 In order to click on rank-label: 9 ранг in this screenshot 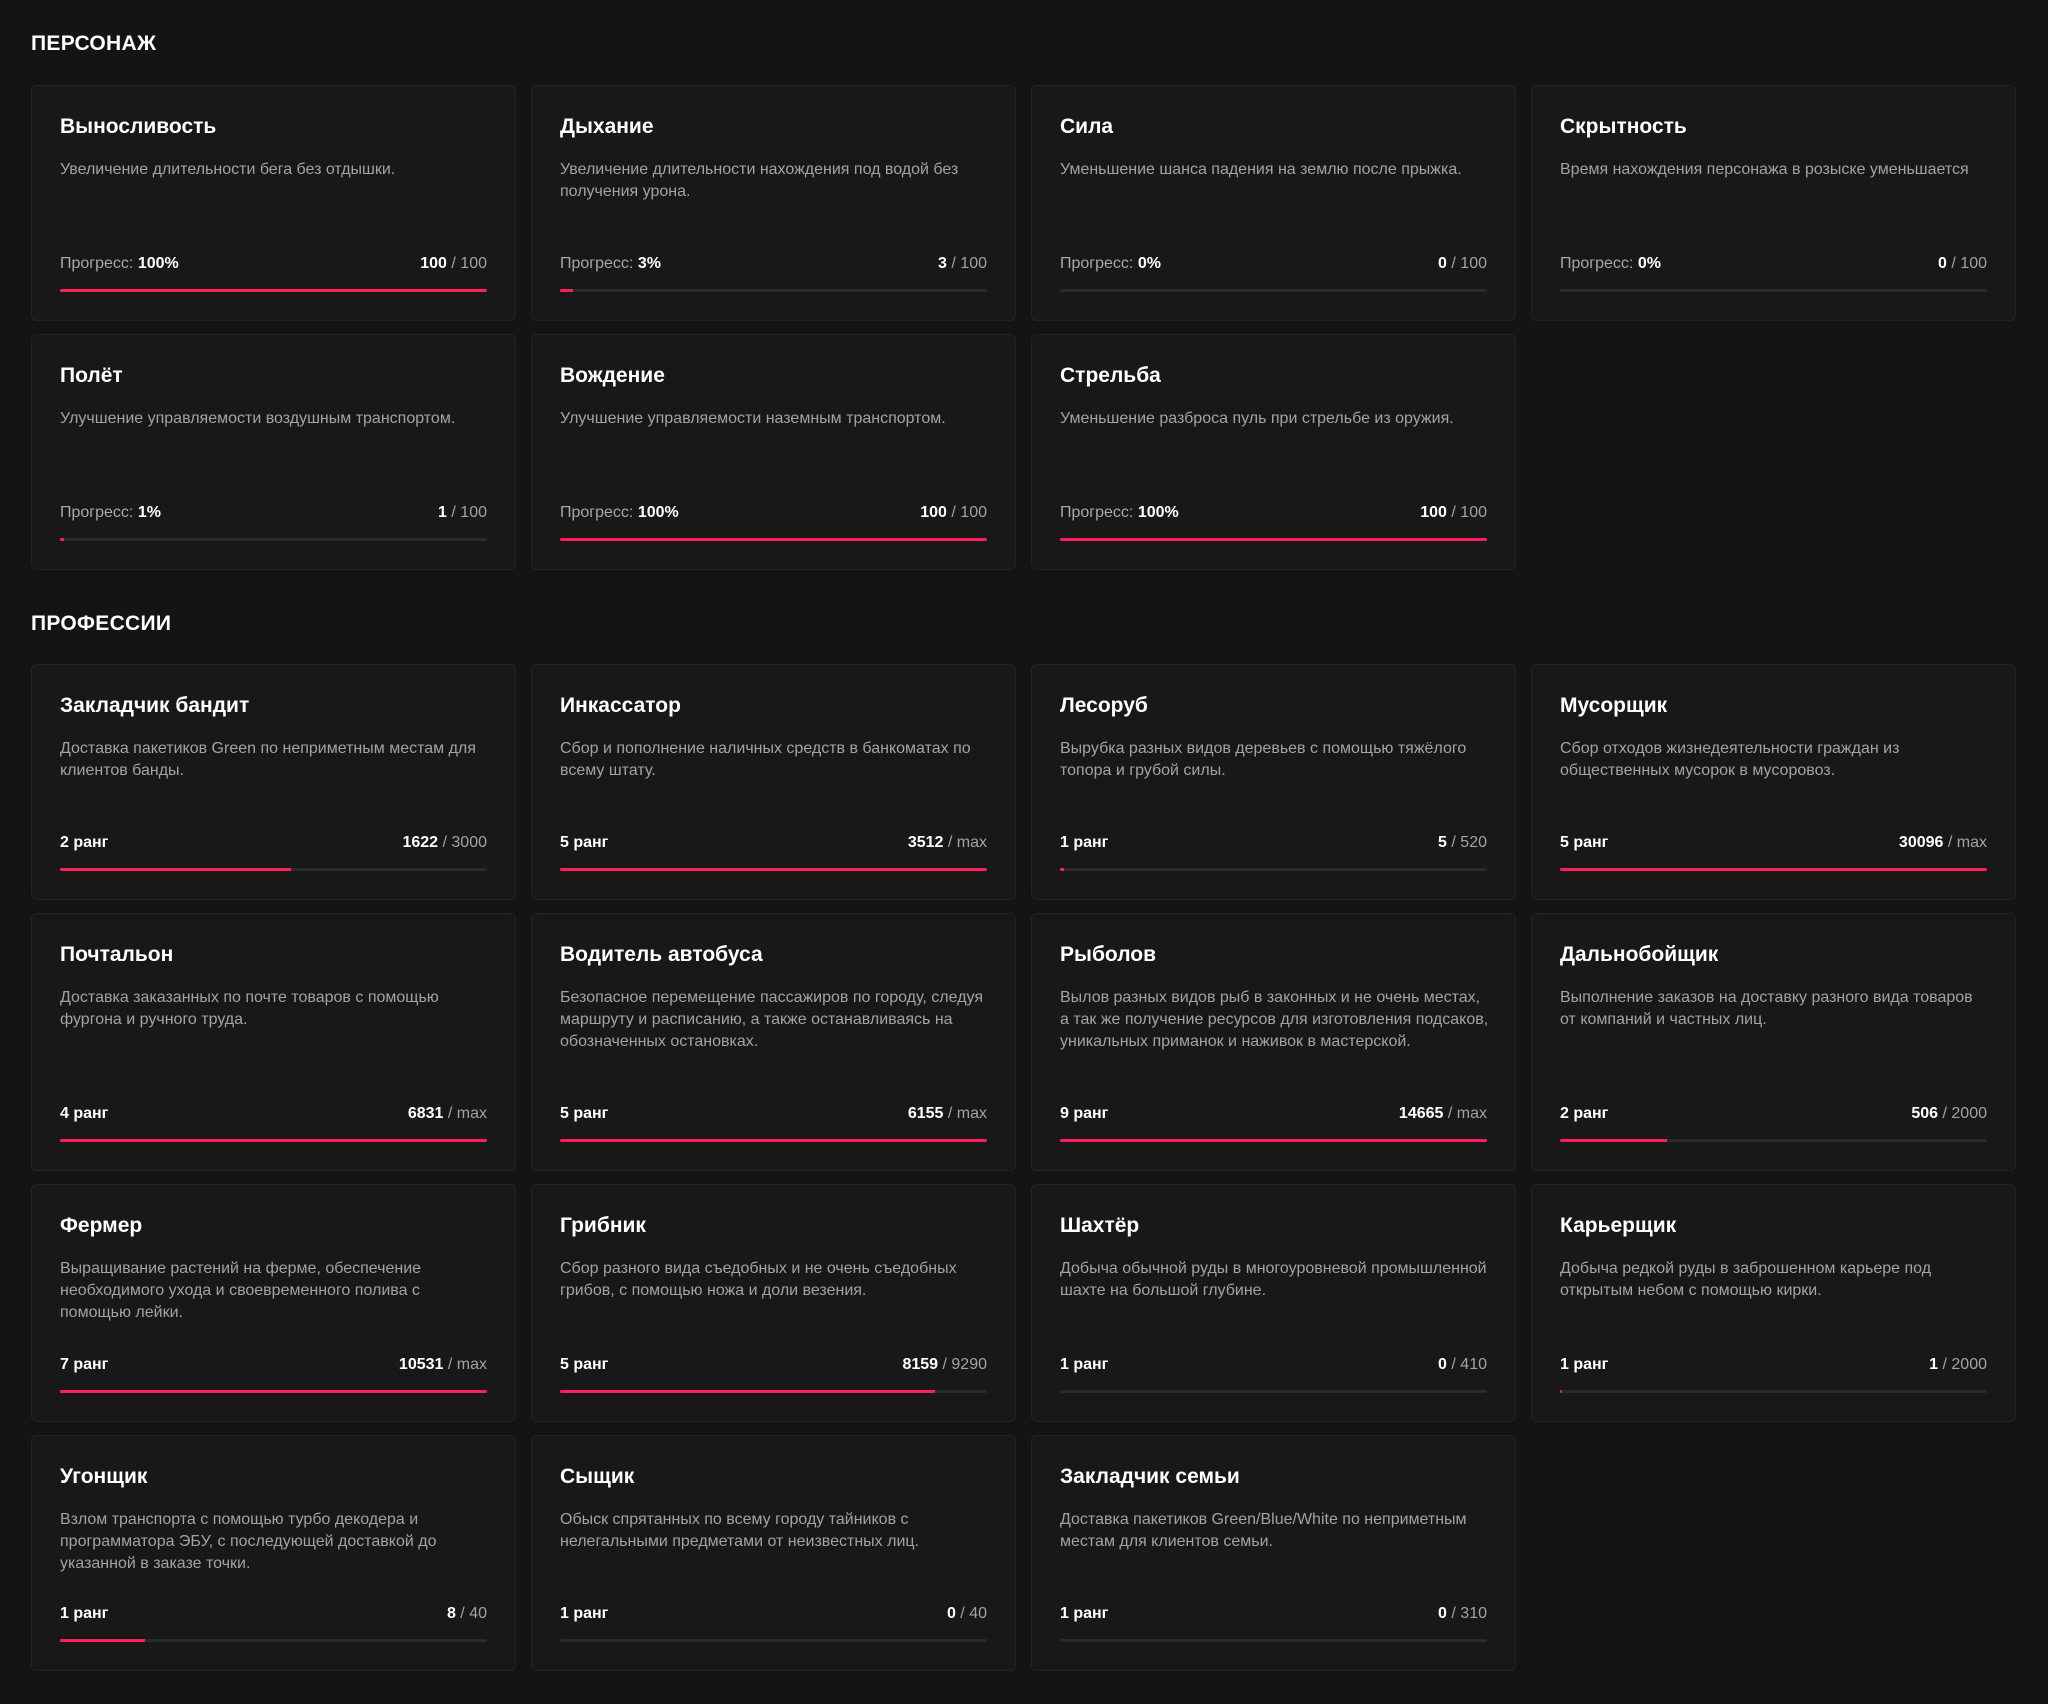, I will do `click(1084, 1113)`.